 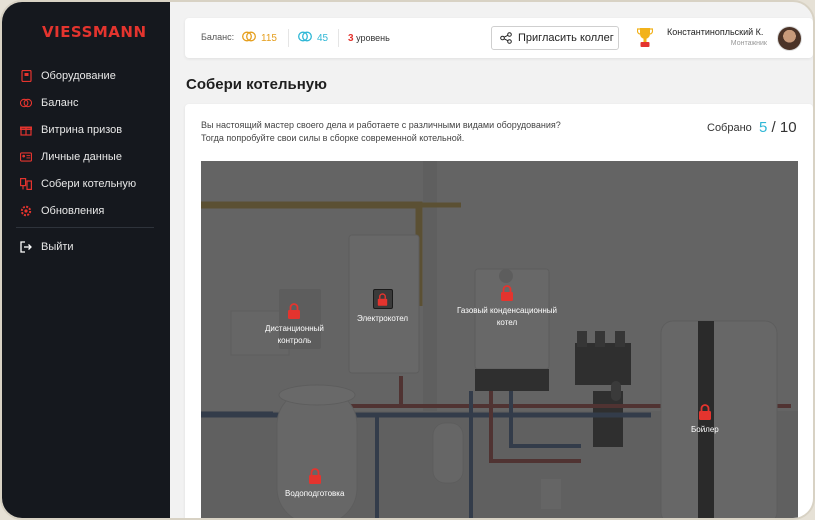 What do you see at coordinates (506, 38) in the screenshot?
I see `share-icon` at bounding box center [506, 38].